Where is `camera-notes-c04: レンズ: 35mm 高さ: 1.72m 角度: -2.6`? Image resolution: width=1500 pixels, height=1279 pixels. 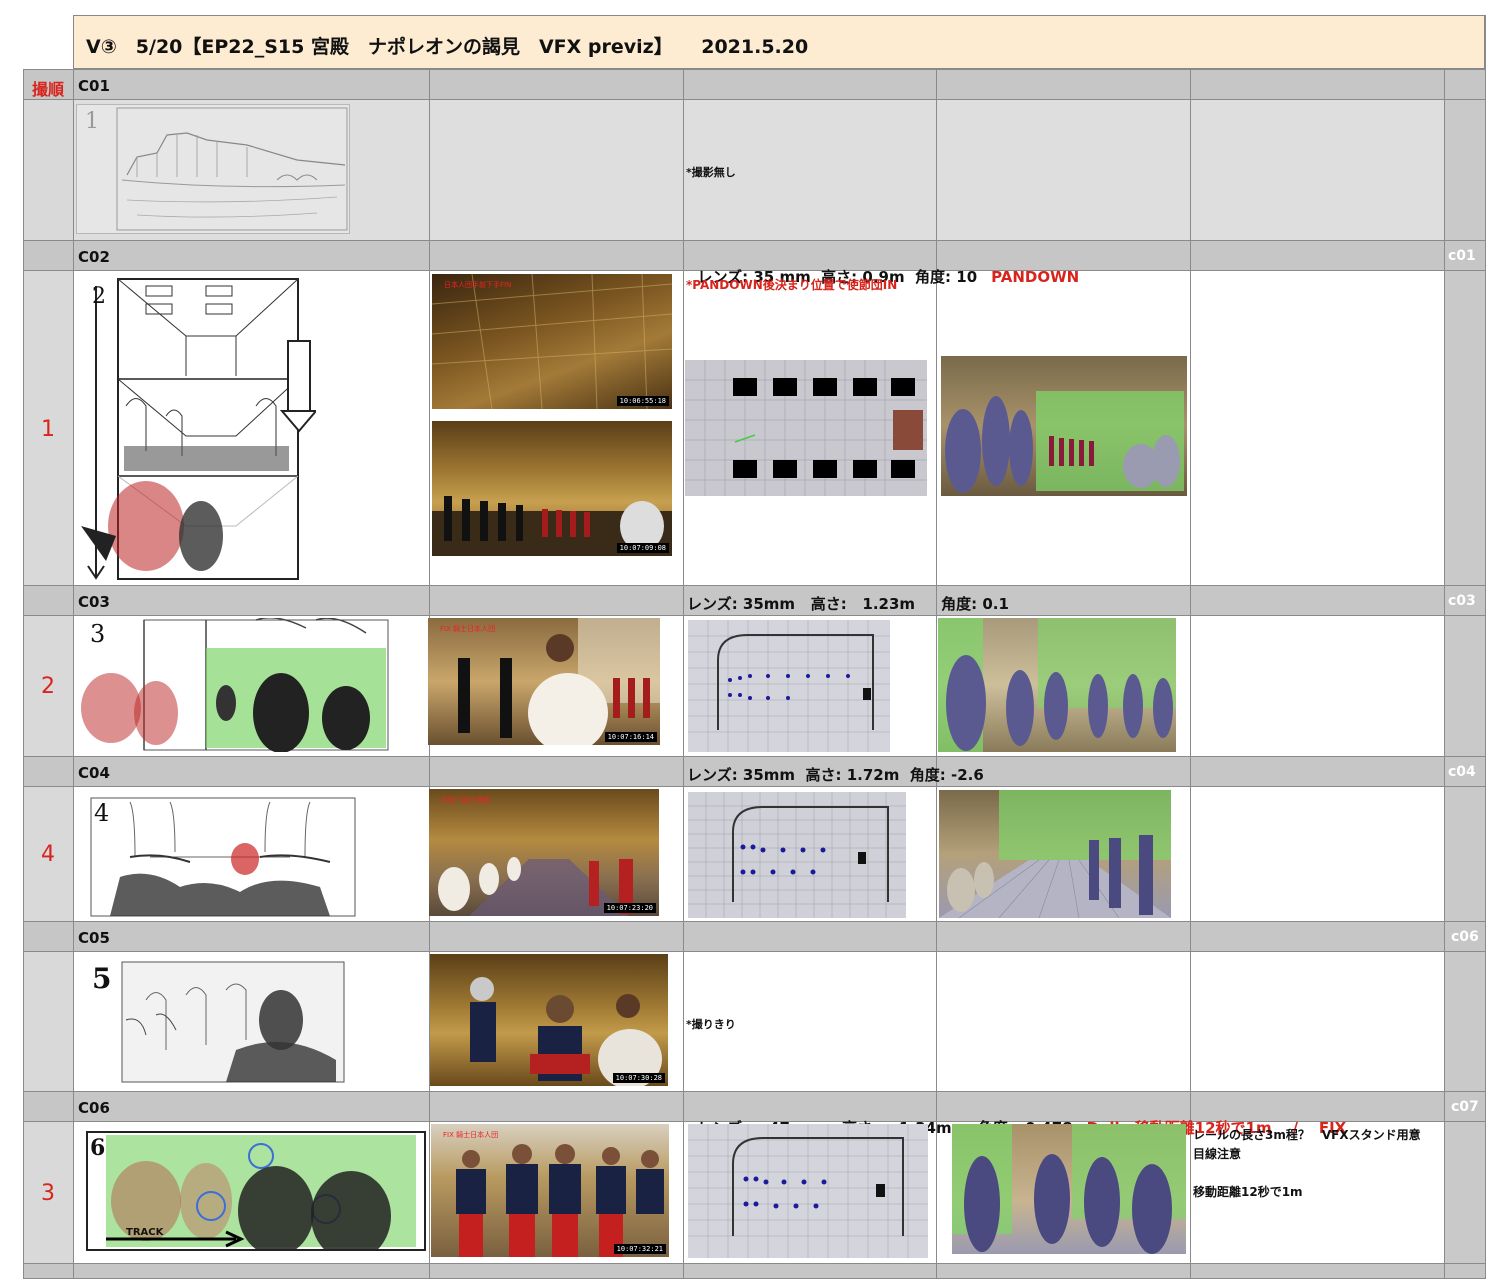
camera-notes-c04: レンズ: 35mm 高さ: 1.72m 角度: -2.6 is located at coordinates (835, 775).